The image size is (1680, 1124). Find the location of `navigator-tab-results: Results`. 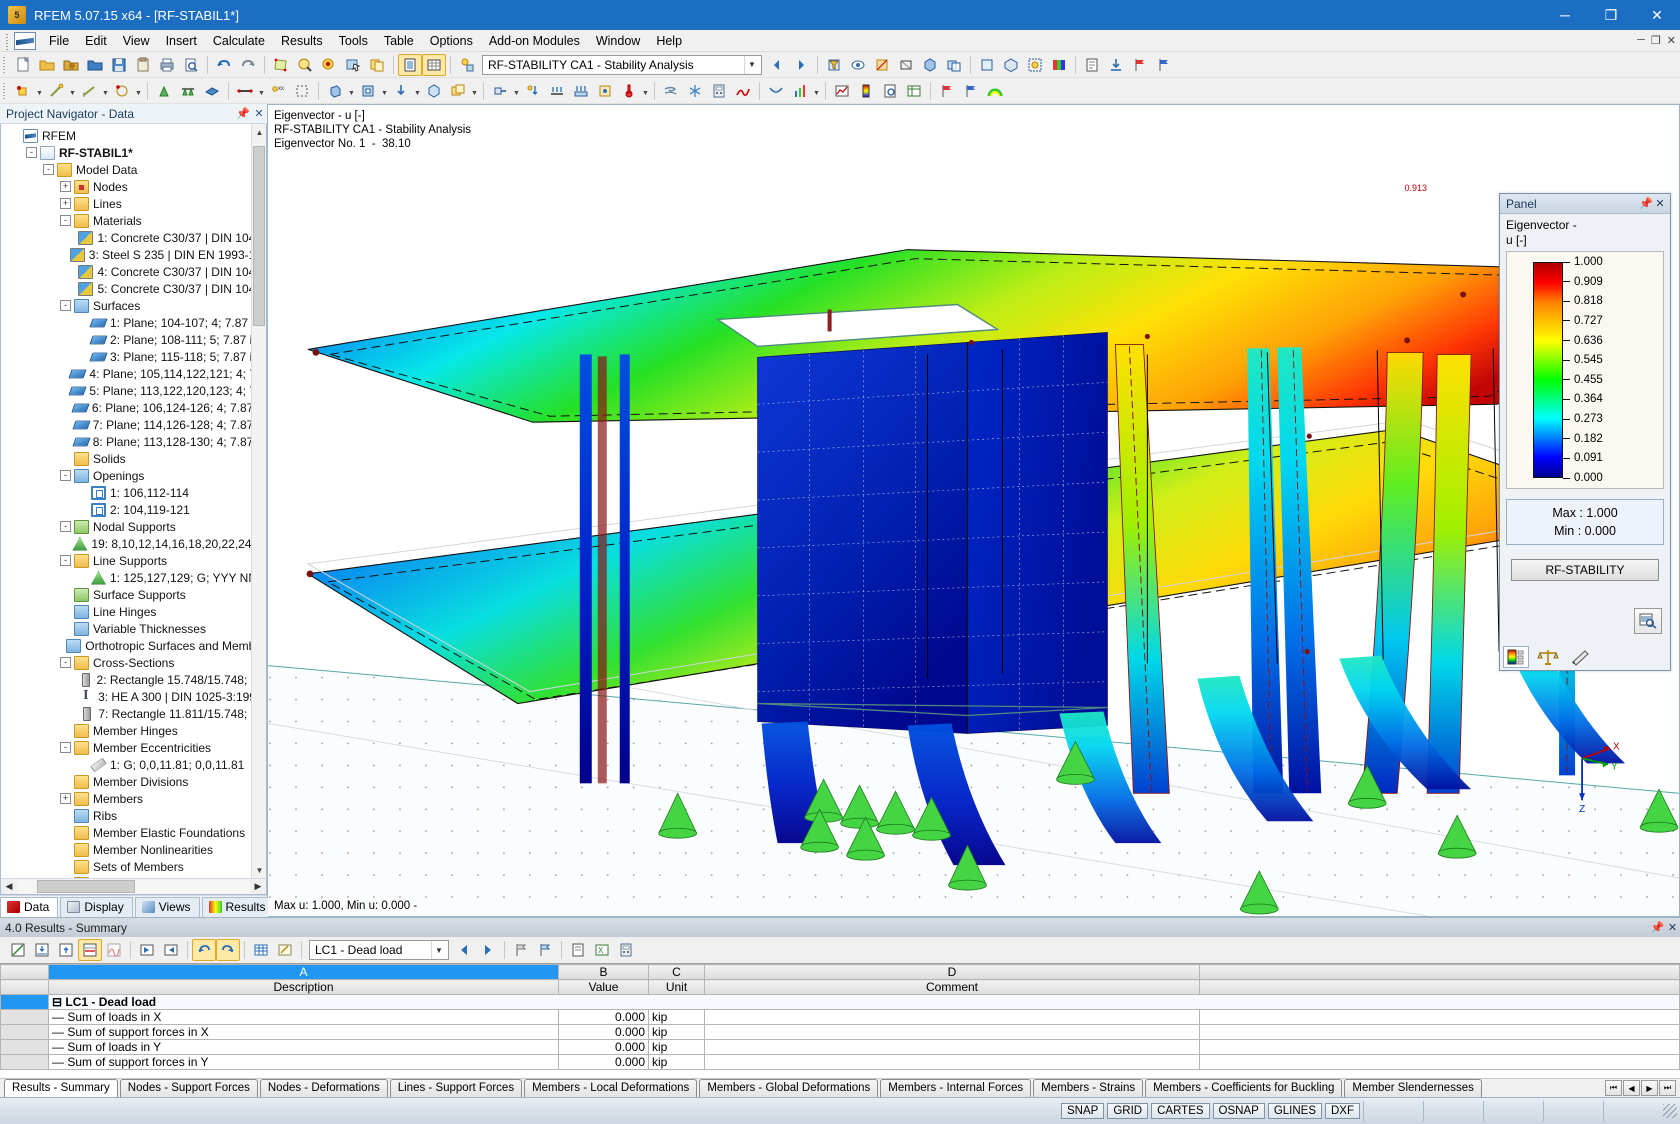

navigator-tab-results: Results is located at coordinates (238, 907).